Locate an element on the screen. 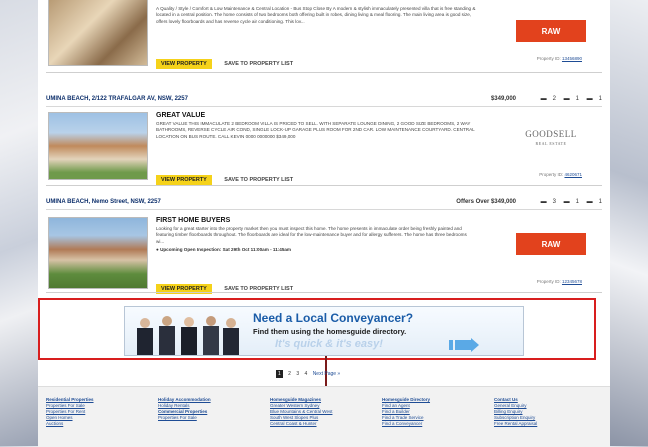 The image size is (648, 447). listing-title: GREAT VALUE is located at coordinates (316, 115).